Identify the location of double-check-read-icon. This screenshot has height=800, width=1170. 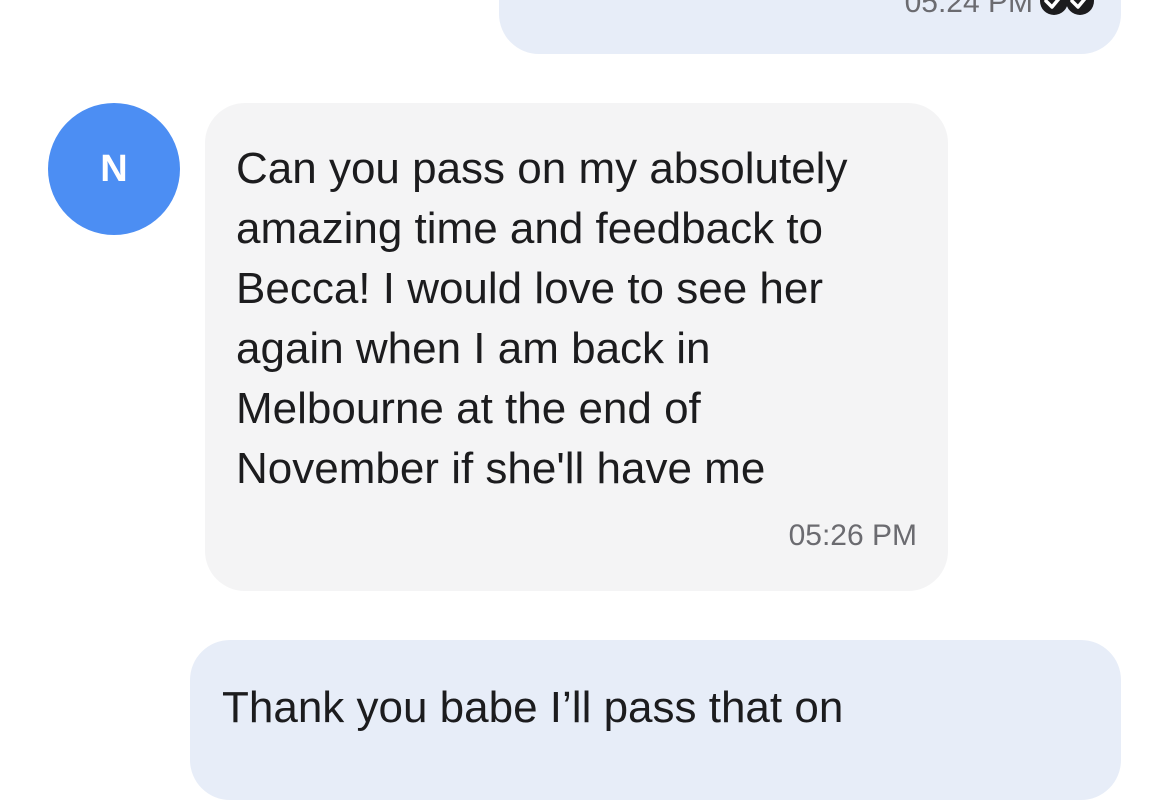
(1067, 7).